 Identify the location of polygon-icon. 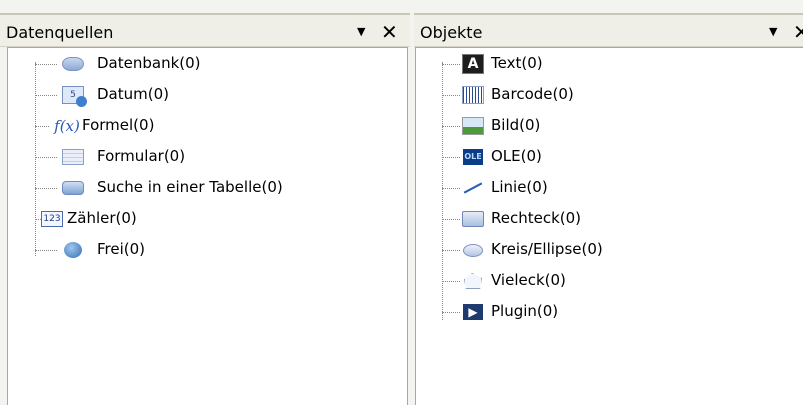
(473, 281).